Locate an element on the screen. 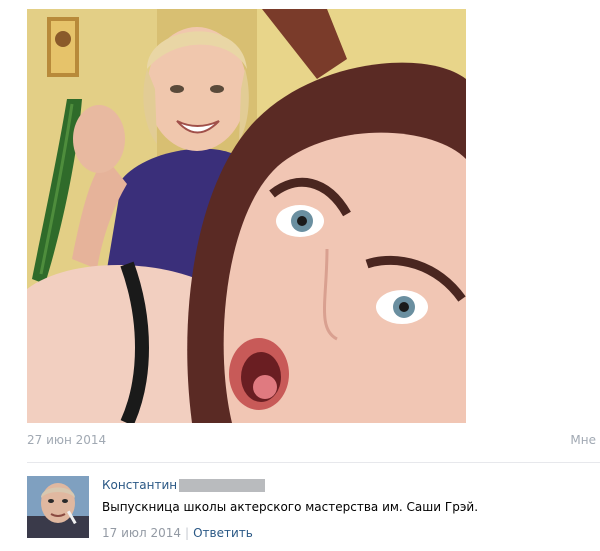  reply-button: Ответить is located at coordinates (223, 533).